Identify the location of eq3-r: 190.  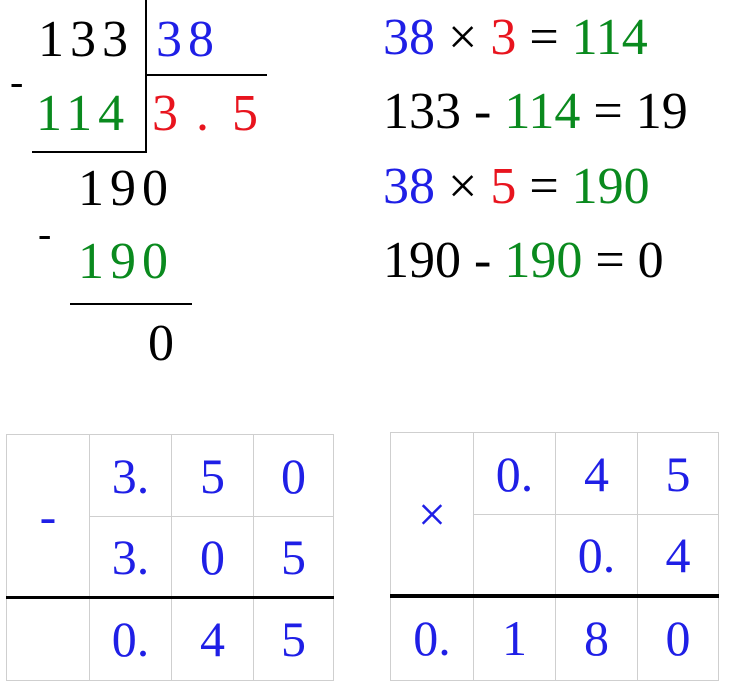
(610, 186).